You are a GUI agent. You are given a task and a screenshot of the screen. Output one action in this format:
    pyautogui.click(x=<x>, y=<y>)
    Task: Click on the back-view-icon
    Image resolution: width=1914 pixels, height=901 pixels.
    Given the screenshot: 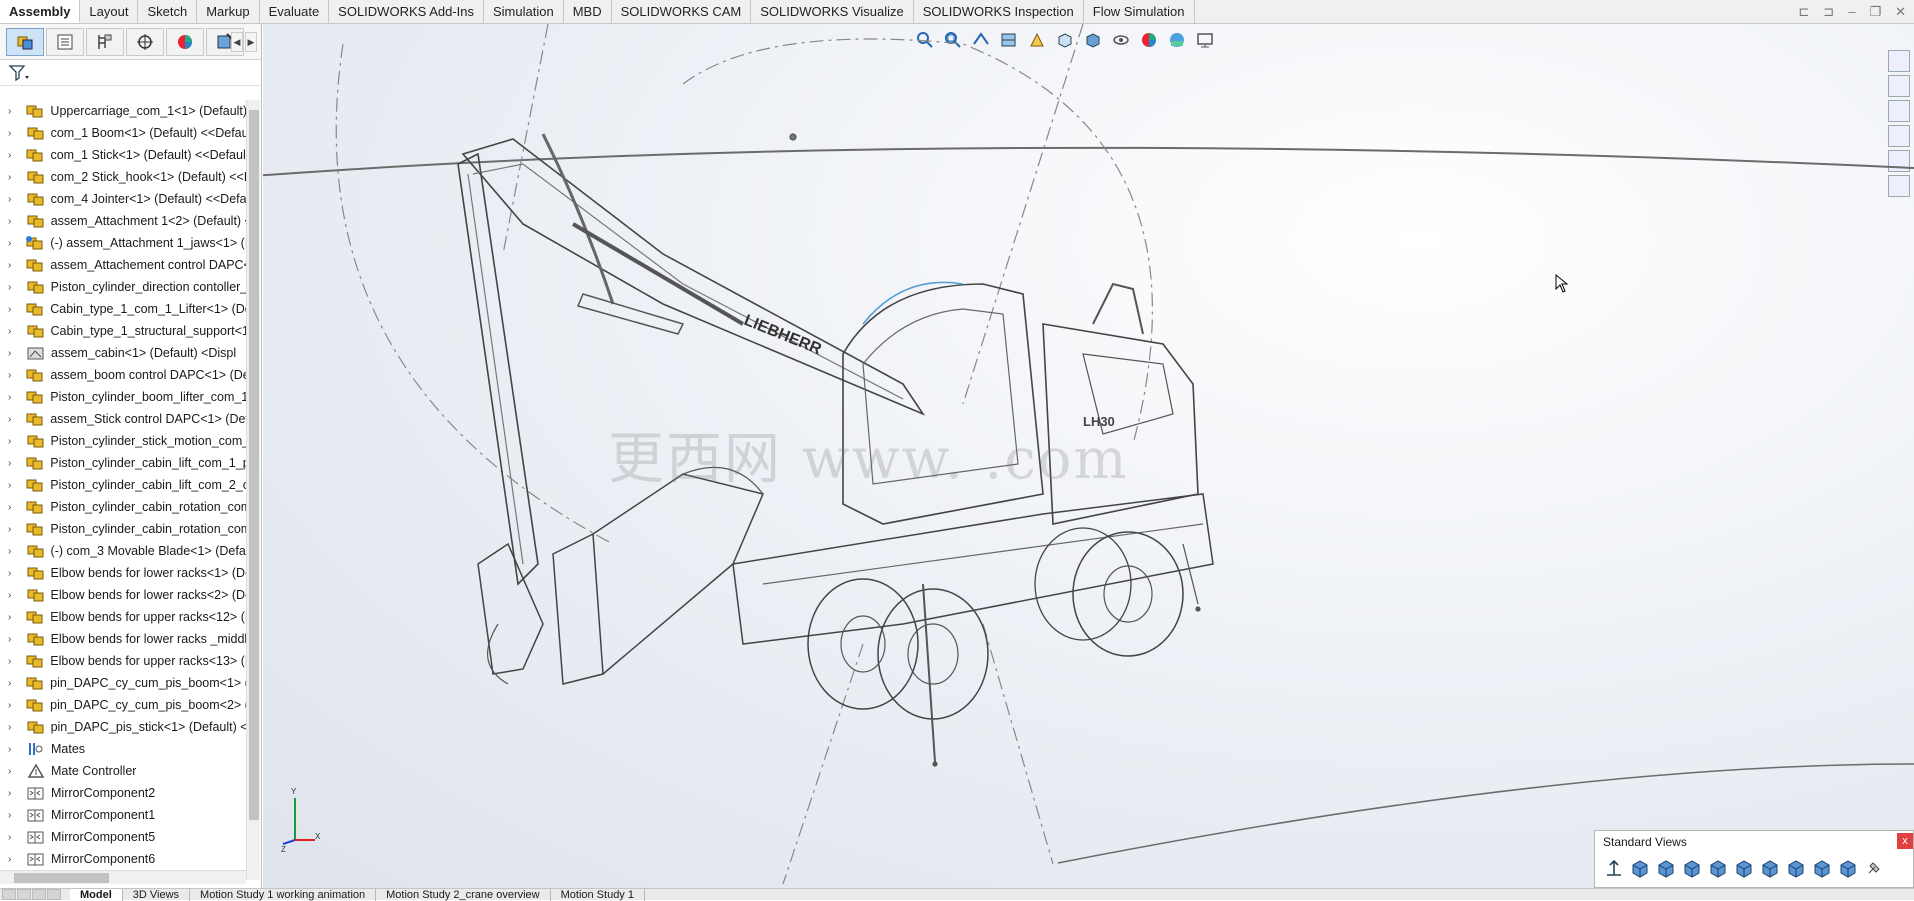 What is the action you would take?
    pyautogui.click(x=1666, y=868)
    